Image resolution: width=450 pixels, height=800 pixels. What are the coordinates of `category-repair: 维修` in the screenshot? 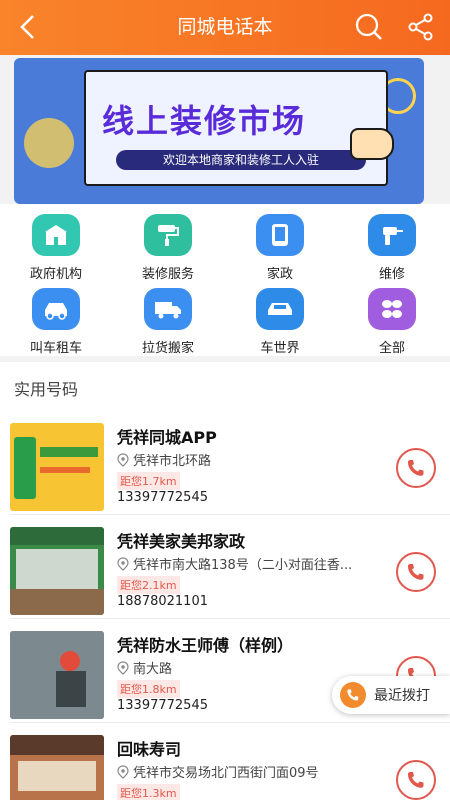 It's located at (392, 245).